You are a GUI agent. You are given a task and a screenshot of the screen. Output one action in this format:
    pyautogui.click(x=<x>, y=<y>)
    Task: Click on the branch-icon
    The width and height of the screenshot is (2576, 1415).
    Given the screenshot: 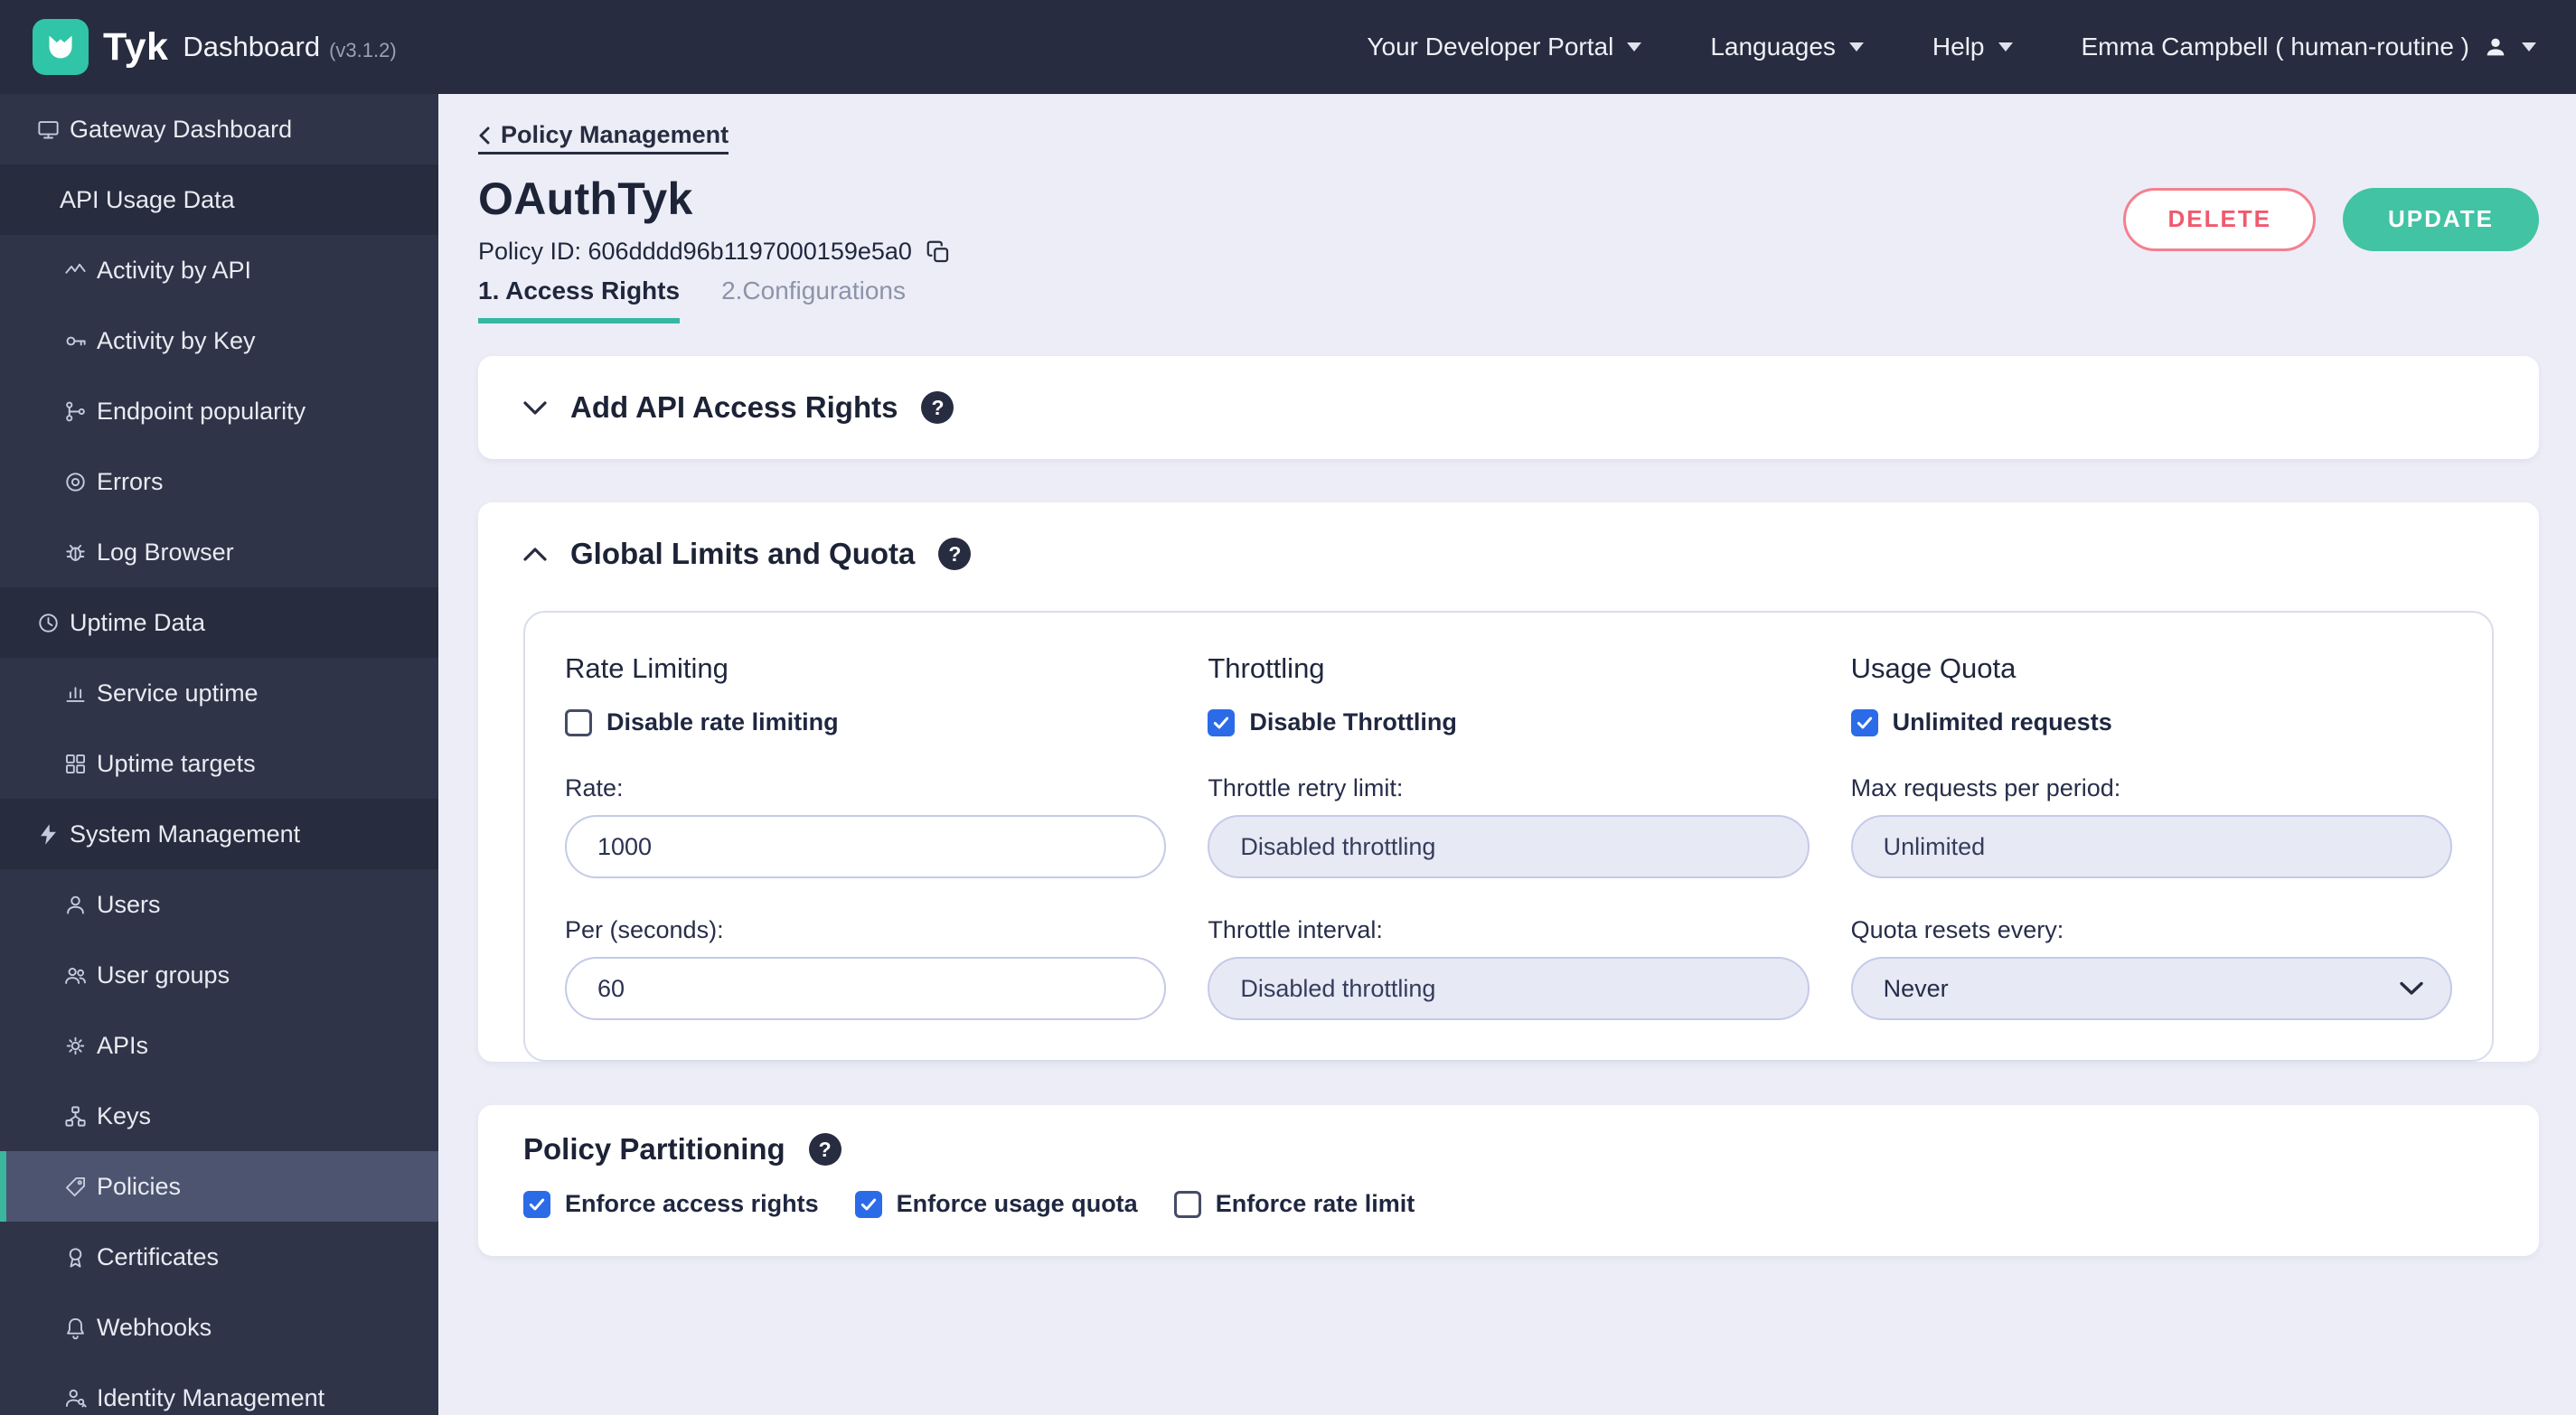 What is the action you would take?
    pyautogui.click(x=76, y=411)
    